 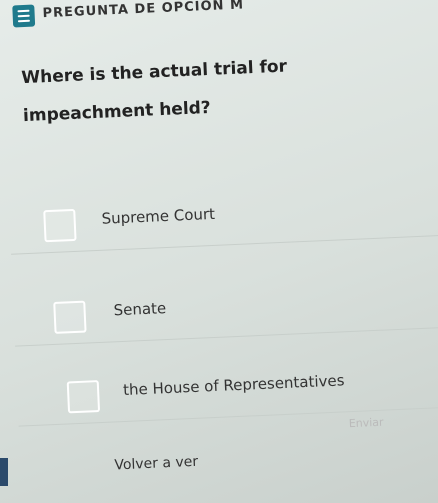 I want to click on question-type-label: PREGUNTA DE OPCIÓN M, so click(x=143, y=11).